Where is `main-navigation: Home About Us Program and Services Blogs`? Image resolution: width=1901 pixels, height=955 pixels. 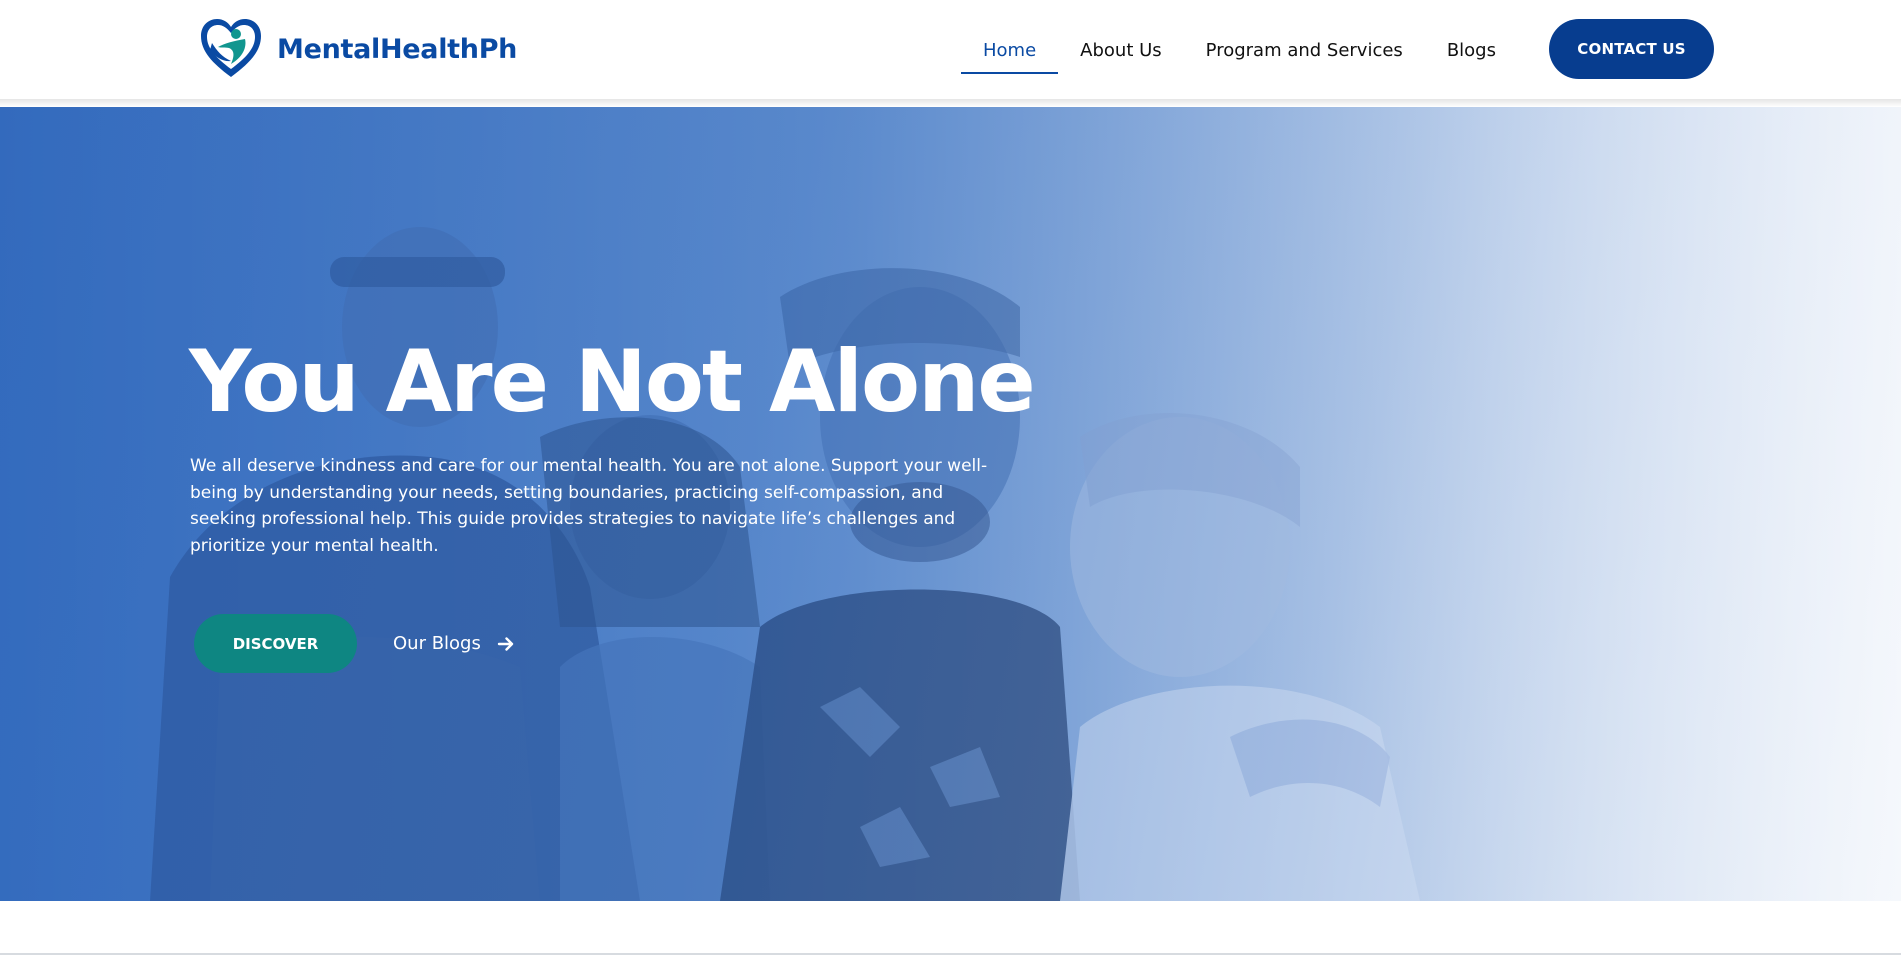
main-navigation: Home About Us Program and Services Blogs is located at coordinates (1239, 50).